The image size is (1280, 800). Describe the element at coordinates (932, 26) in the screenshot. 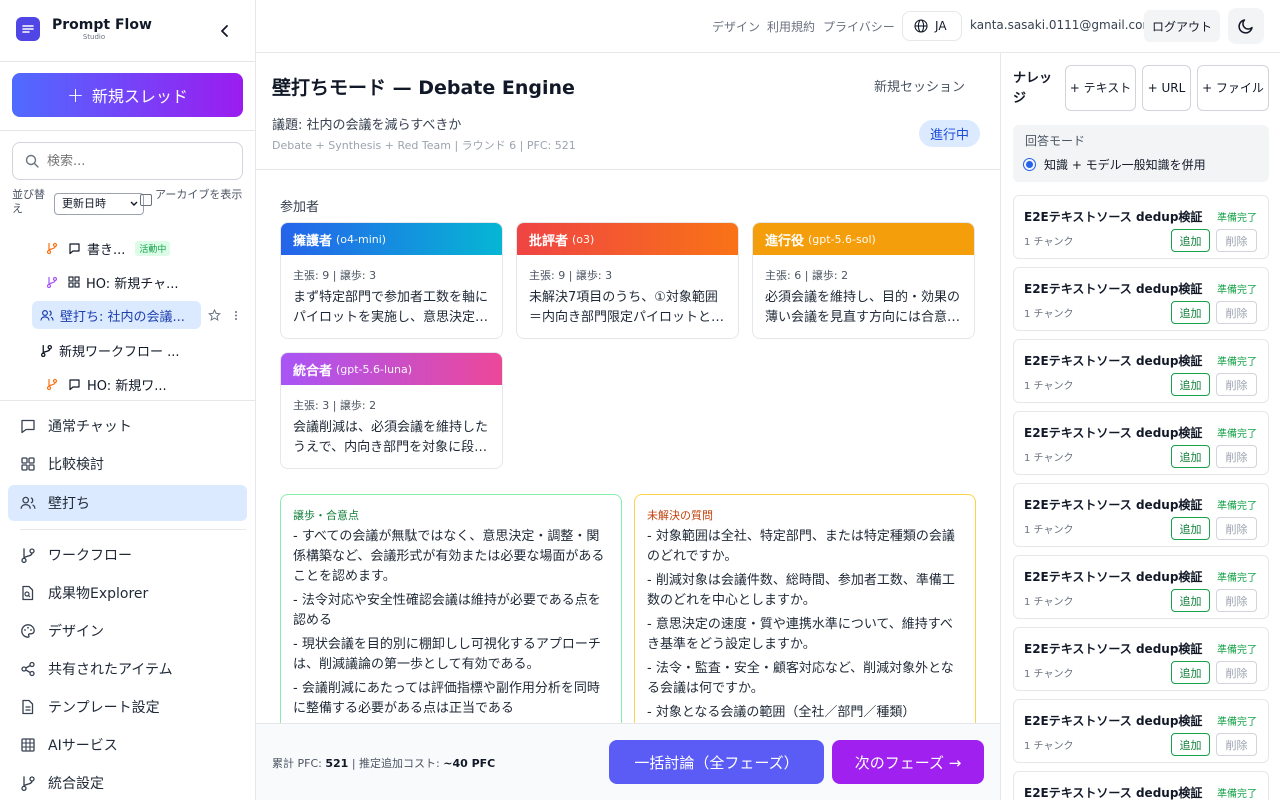

I see `language-button: JA` at that location.